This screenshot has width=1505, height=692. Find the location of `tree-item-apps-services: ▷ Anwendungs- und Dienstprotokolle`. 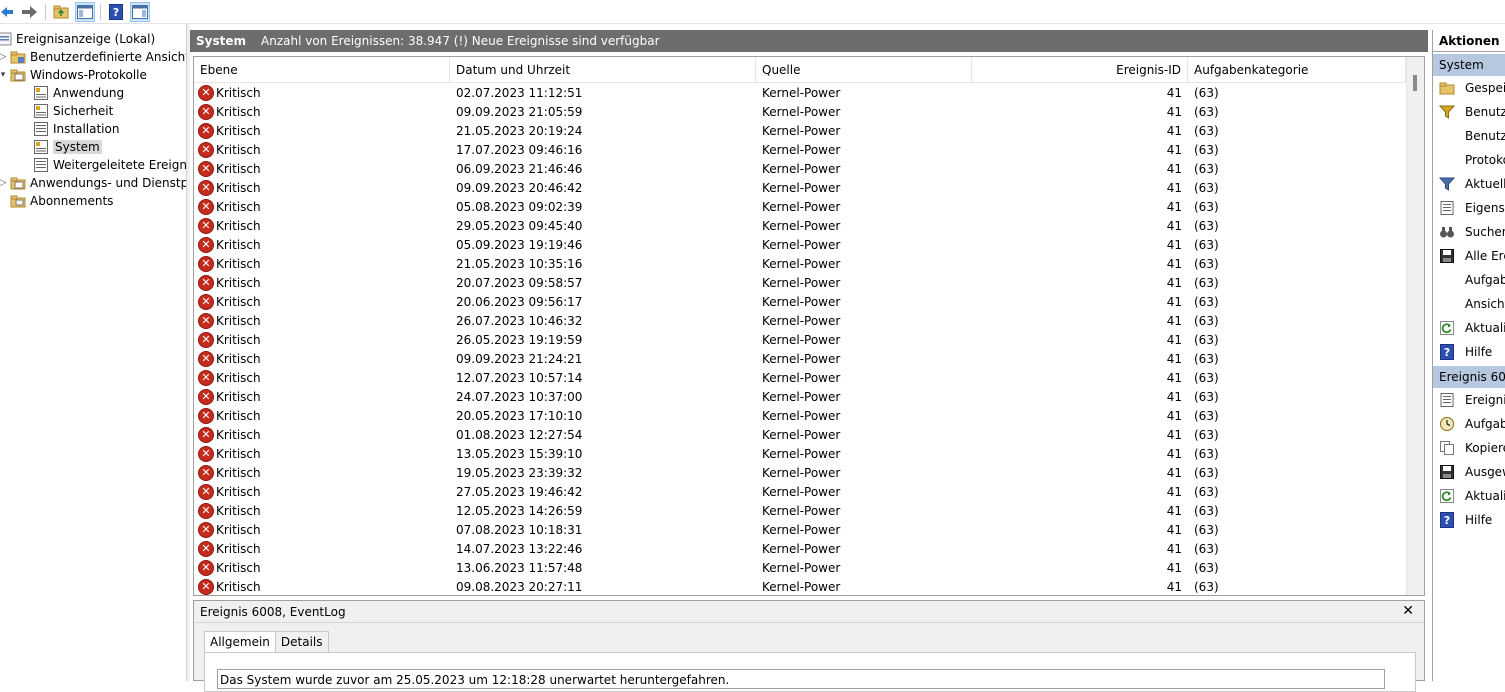

tree-item-apps-services: ▷ Anwendungs- und Dienstprotokolle is located at coordinates (93, 183).